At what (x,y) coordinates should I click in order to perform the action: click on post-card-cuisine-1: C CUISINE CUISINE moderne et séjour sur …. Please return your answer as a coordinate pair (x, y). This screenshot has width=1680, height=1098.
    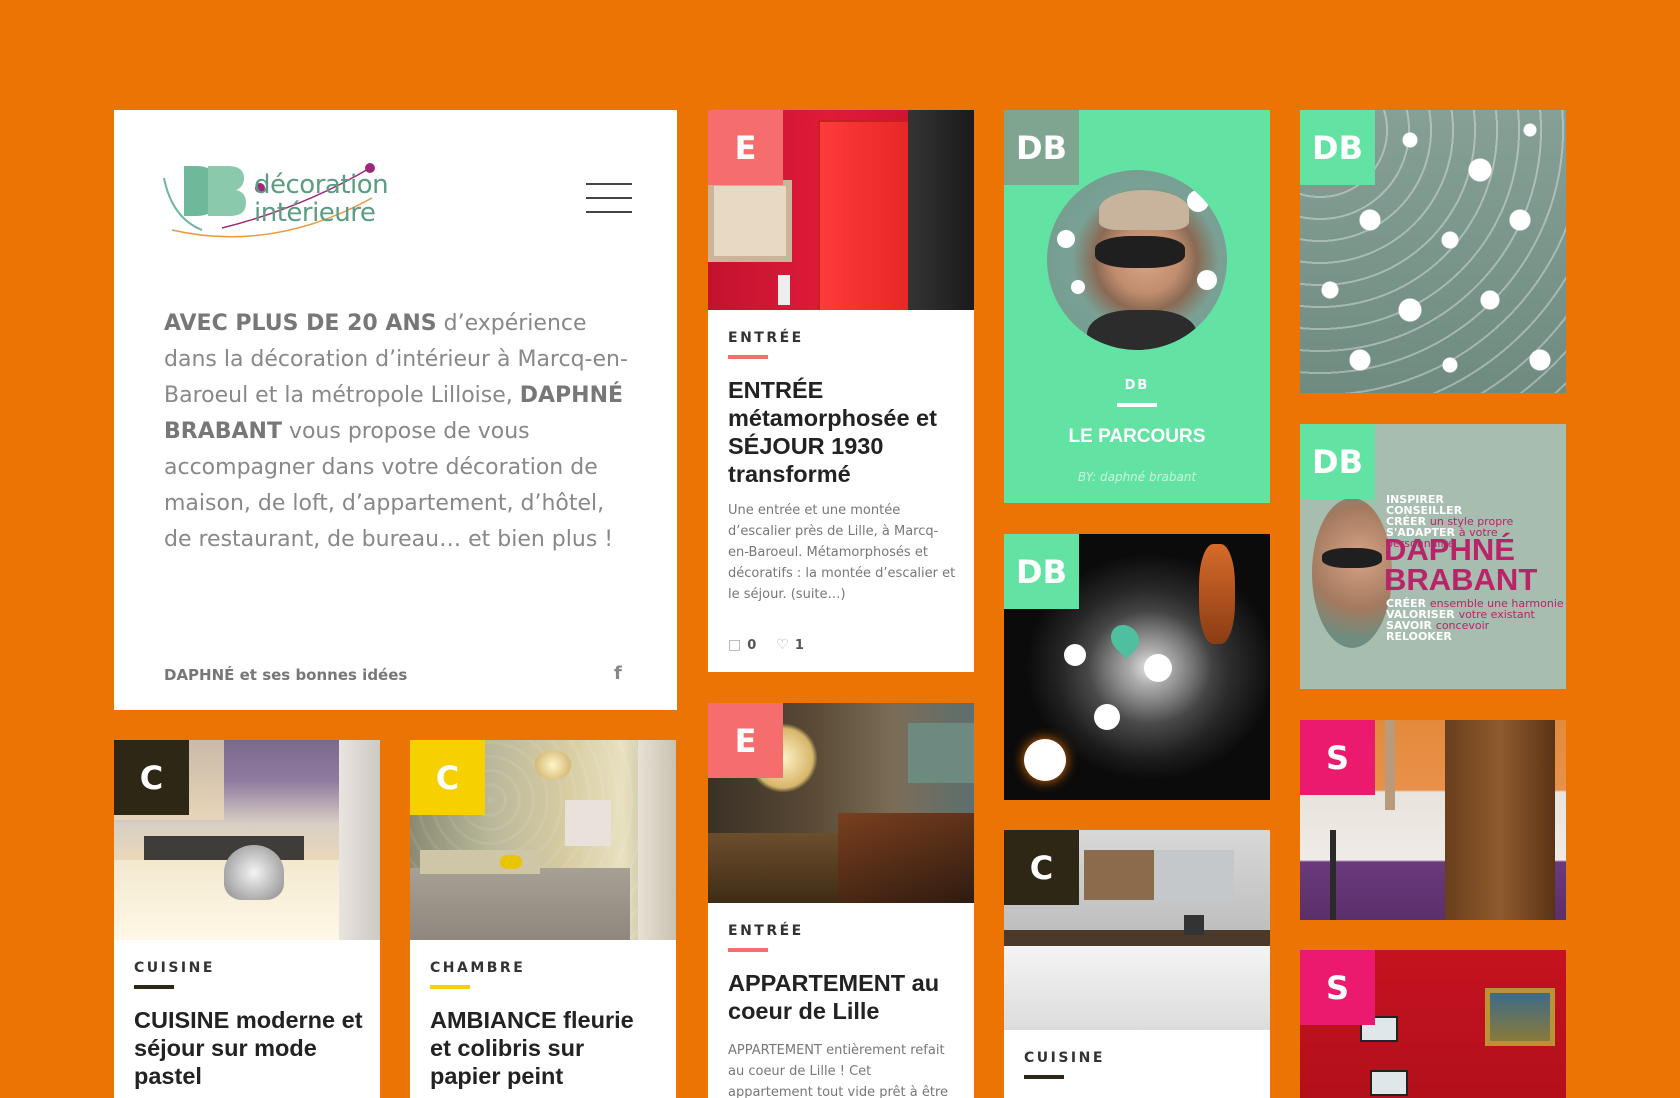
    Looking at the image, I should click on (247, 919).